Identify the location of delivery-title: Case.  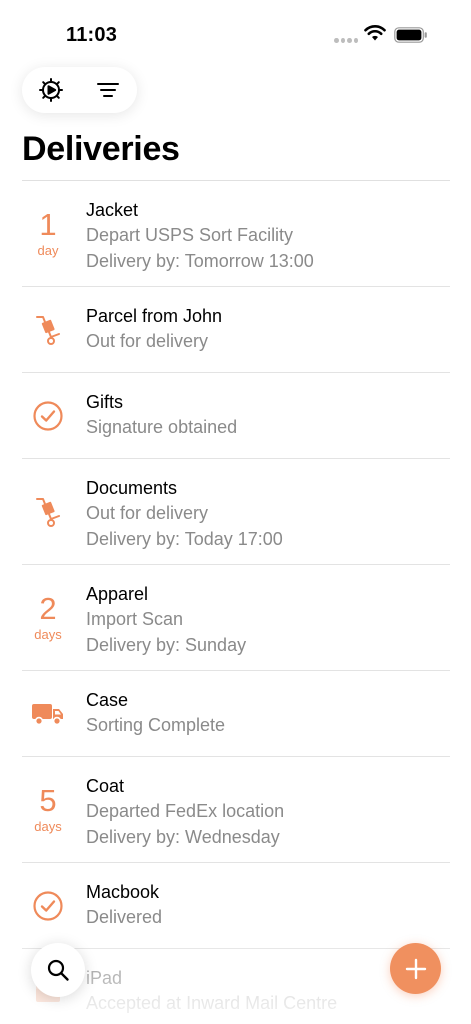
(107, 700).